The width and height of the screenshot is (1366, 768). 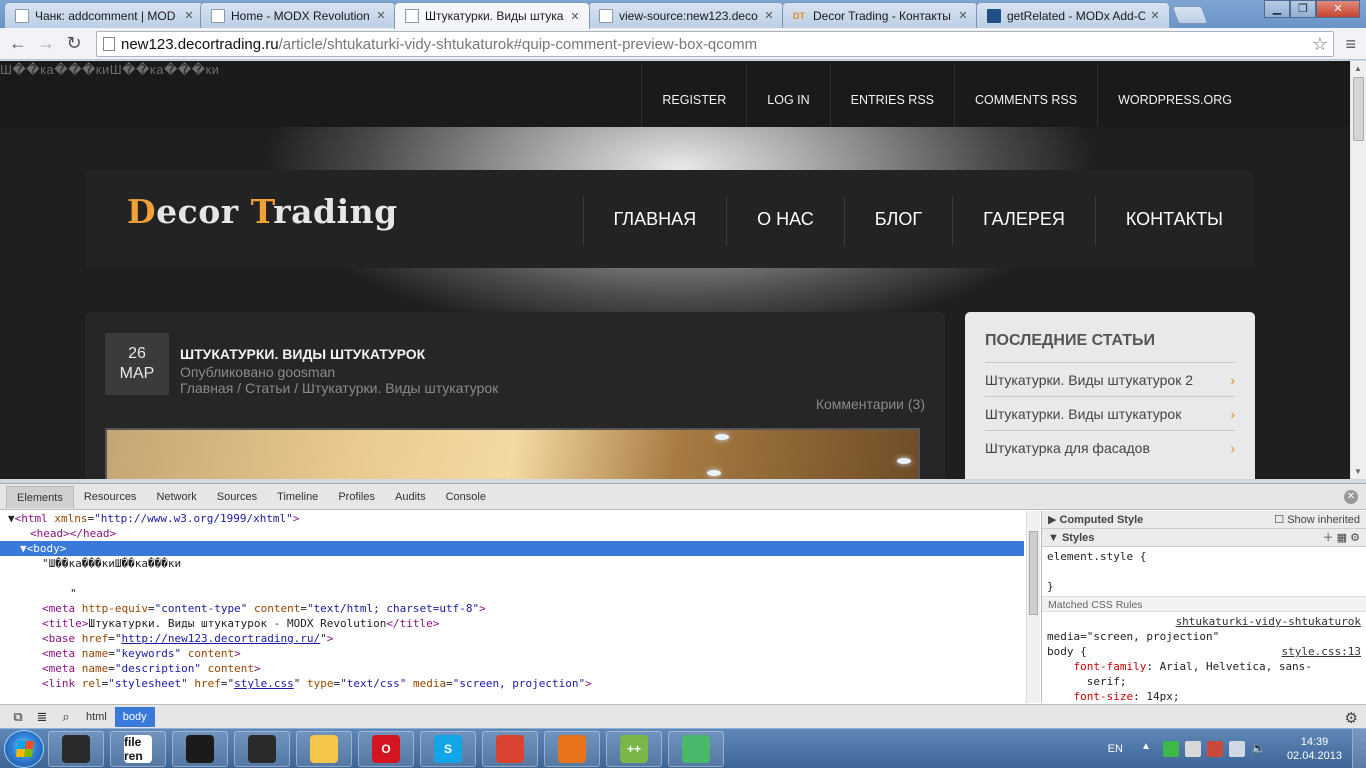 What do you see at coordinates (897, 221) in the screenshot?
I see `main-nav-blog: БЛОГ` at bounding box center [897, 221].